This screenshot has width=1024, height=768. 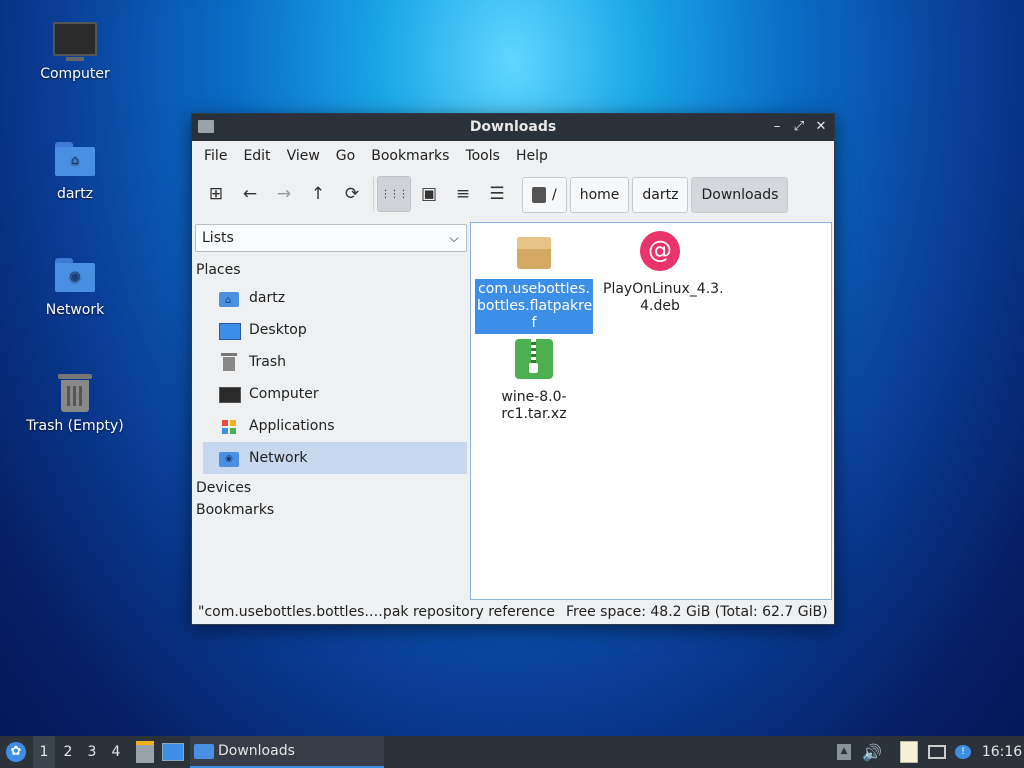 I want to click on clock: 16:16, so click(x=1002, y=752).